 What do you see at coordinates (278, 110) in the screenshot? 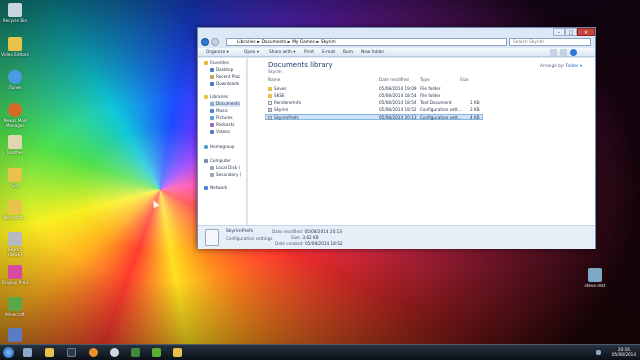
I see `file-name: Skyrim` at bounding box center [278, 110].